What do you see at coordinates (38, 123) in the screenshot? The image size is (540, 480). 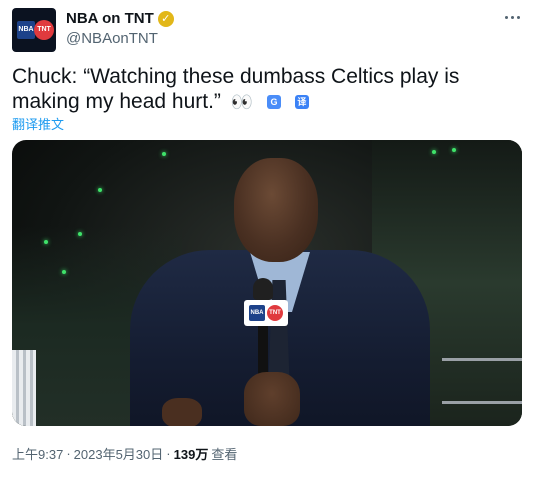 I see `translate-tweet-link: 翻译推文` at bounding box center [38, 123].